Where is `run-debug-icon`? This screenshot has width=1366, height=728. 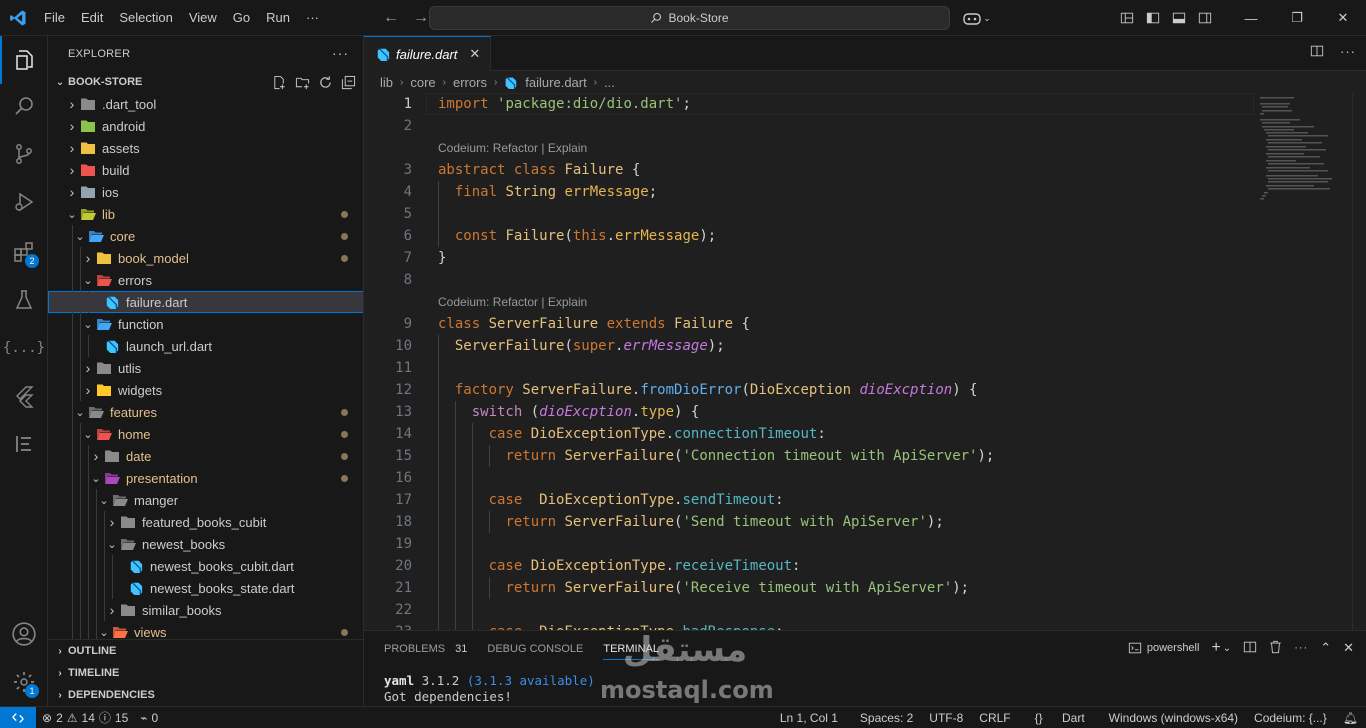
run-debug-icon is located at coordinates (24, 202).